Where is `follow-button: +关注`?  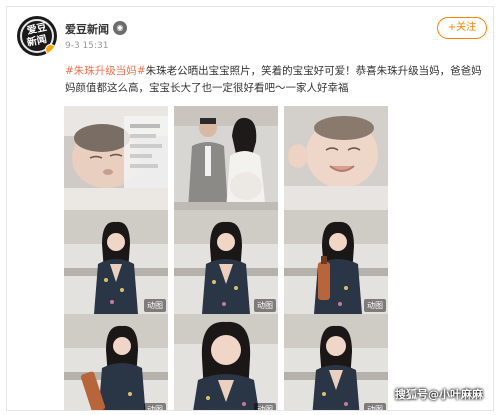
follow-button: +关注 is located at coordinates (462, 28).